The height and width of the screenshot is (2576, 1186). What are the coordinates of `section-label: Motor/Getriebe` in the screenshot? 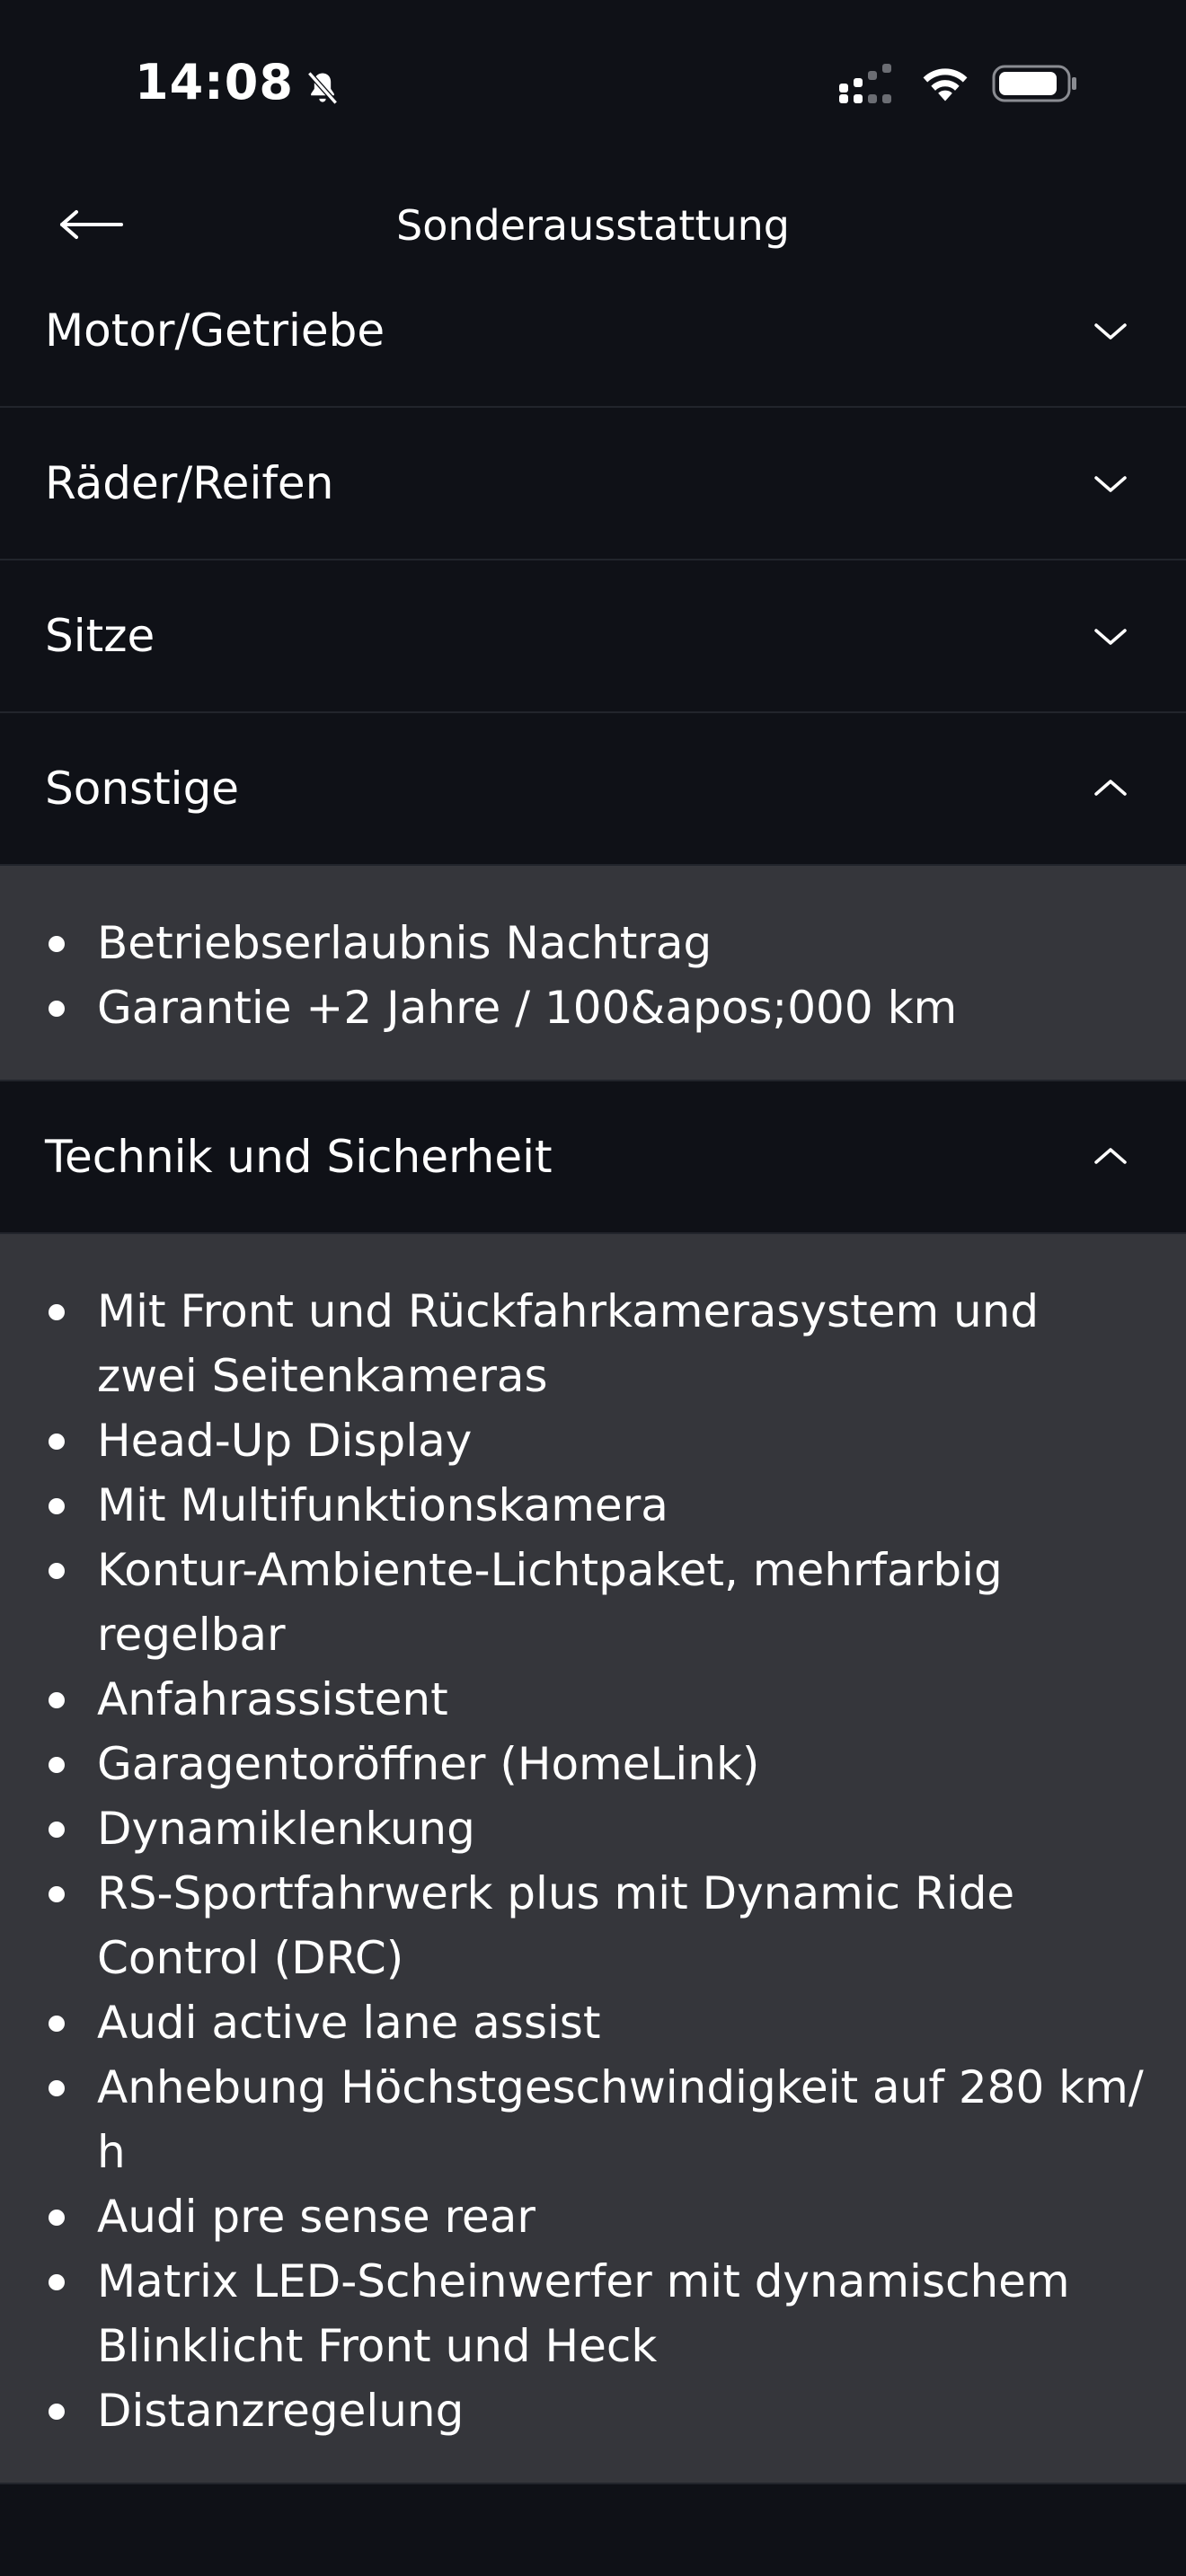 It's located at (215, 330).